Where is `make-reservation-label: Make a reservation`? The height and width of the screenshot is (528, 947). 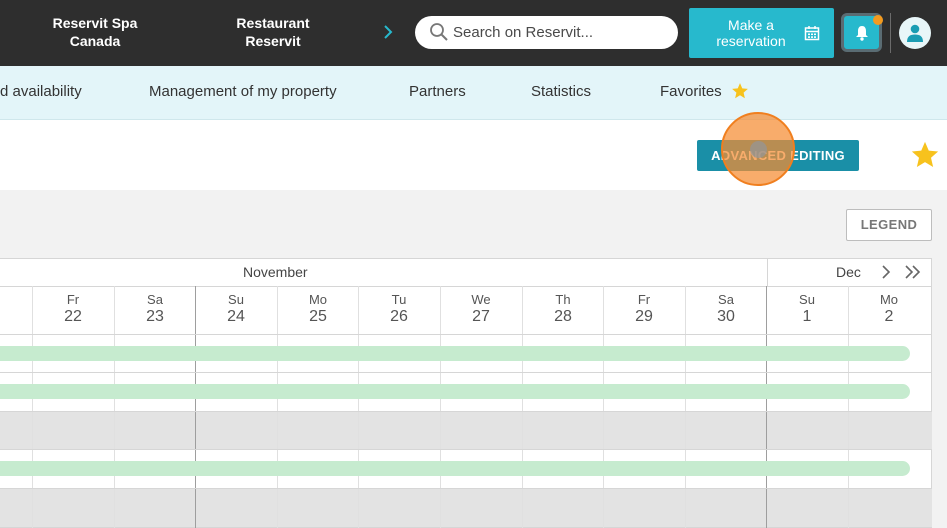 make-reservation-label: Make a reservation is located at coordinates (751, 33).